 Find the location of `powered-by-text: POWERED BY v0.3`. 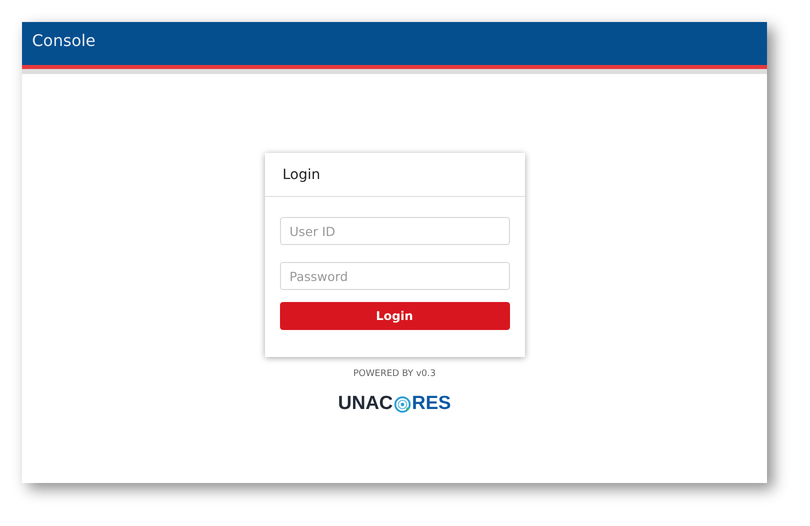

powered-by-text: POWERED BY v0.3 is located at coordinates (394, 374).